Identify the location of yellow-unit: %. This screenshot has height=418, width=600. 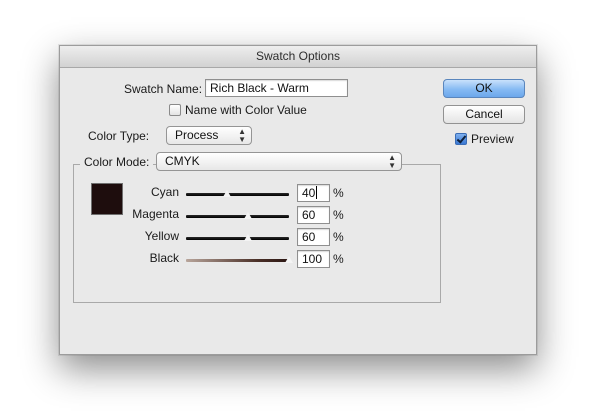
(338, 237).